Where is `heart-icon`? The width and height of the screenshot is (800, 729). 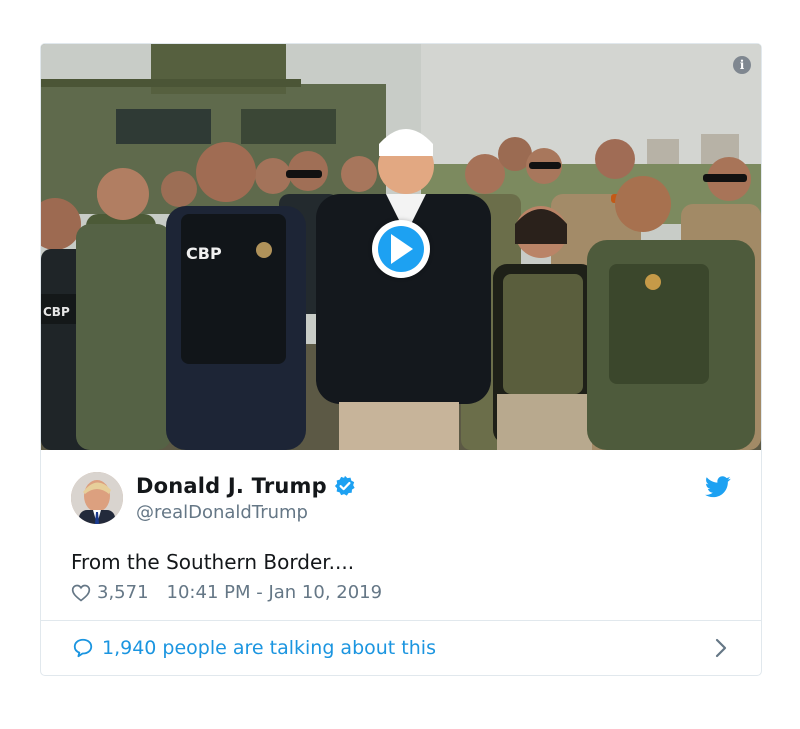 heart-icon is located at coordinates (81, 593).